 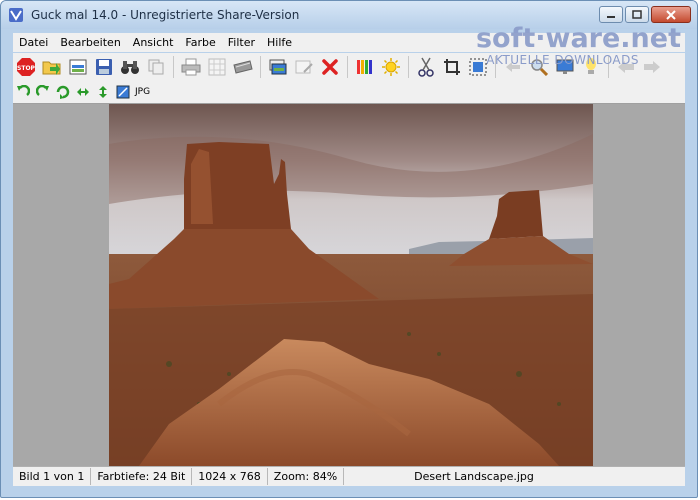 I want to click on edit-frame-icon, so click(x=304, y=67).